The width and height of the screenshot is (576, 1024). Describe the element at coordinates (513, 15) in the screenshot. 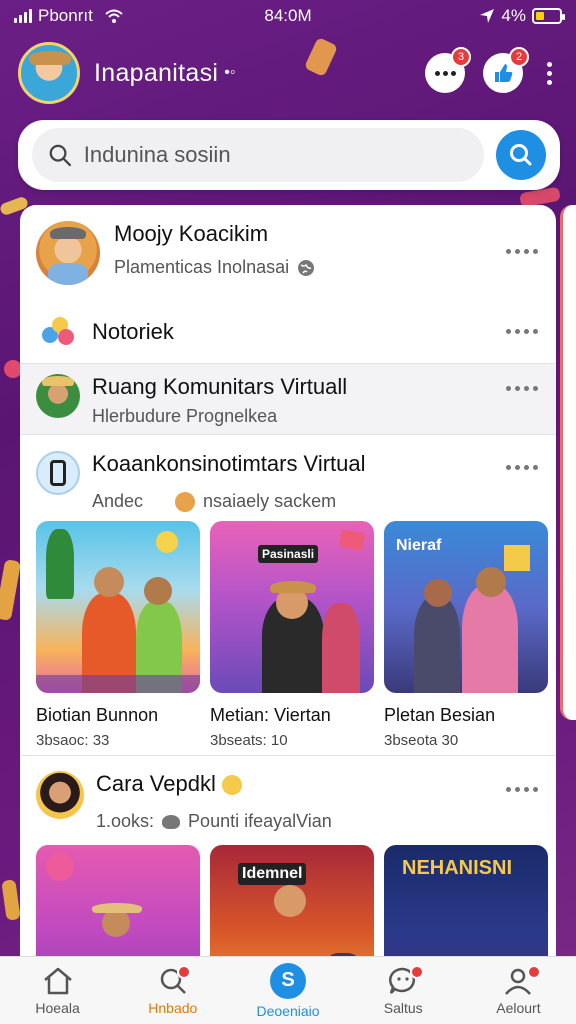

I see `battery-percent: 4%` at that location.